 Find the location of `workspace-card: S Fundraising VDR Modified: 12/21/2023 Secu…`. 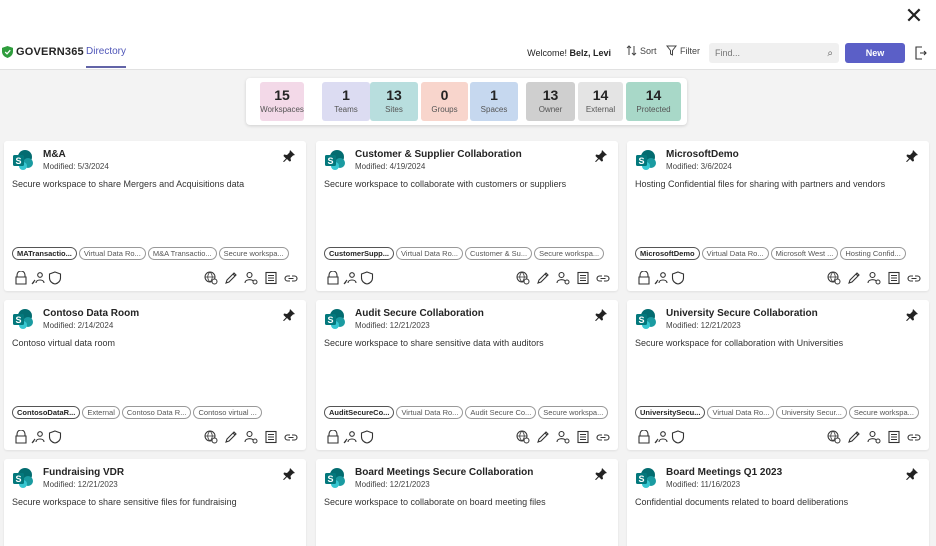

workspace-card: S Fundraising VDR Modified: 12/21/2023 Secu… is located at coordinates (155, 502).